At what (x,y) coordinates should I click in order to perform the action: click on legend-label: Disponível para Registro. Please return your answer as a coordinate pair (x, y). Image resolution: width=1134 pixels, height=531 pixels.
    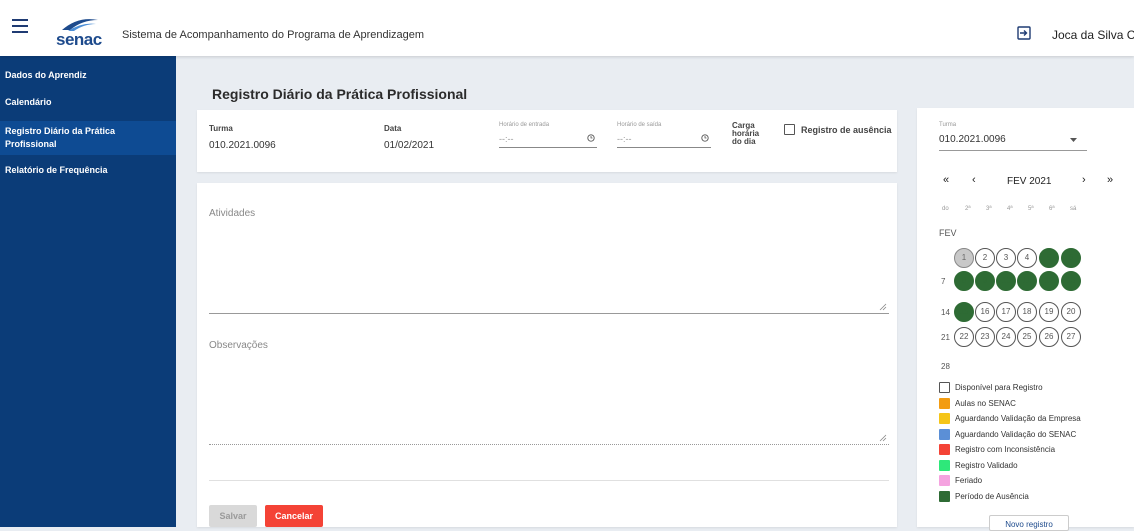
    Looking at the image, I should click on (999, 387).